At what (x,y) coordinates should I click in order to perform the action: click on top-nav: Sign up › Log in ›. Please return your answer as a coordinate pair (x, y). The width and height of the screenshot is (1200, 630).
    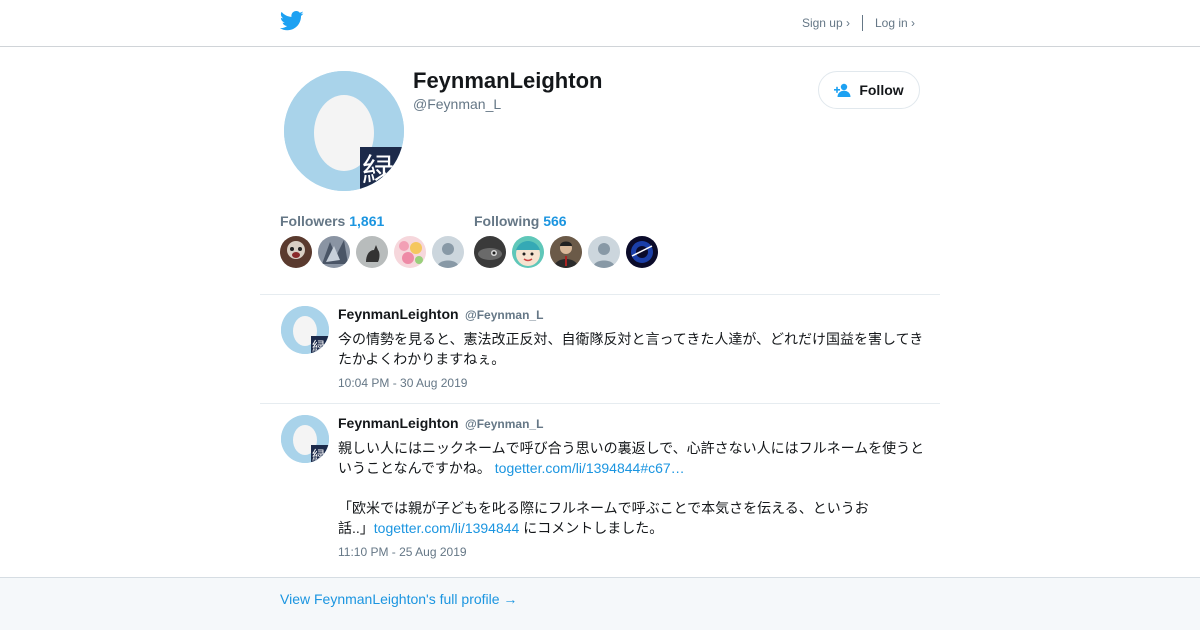
    Looking at the image, I should click on (858, 23).